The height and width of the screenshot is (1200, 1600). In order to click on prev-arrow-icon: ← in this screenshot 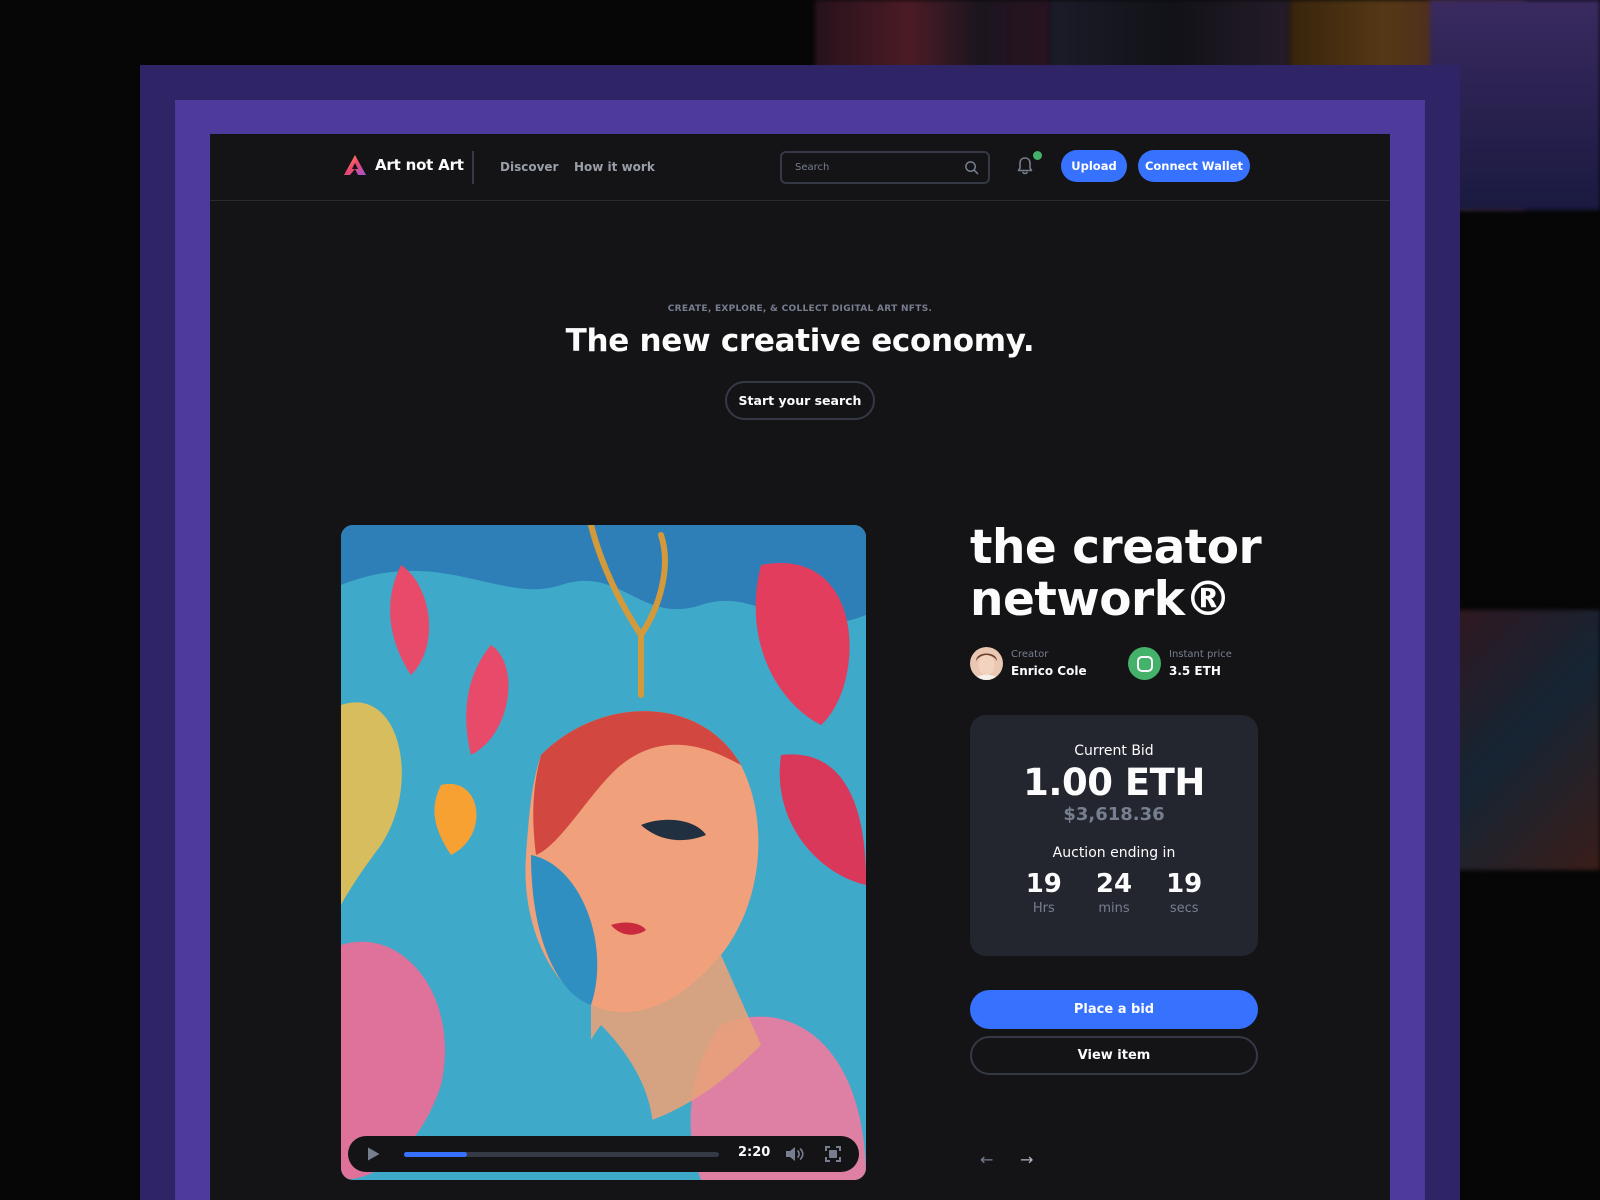, I will do `click(986, 1159)`.